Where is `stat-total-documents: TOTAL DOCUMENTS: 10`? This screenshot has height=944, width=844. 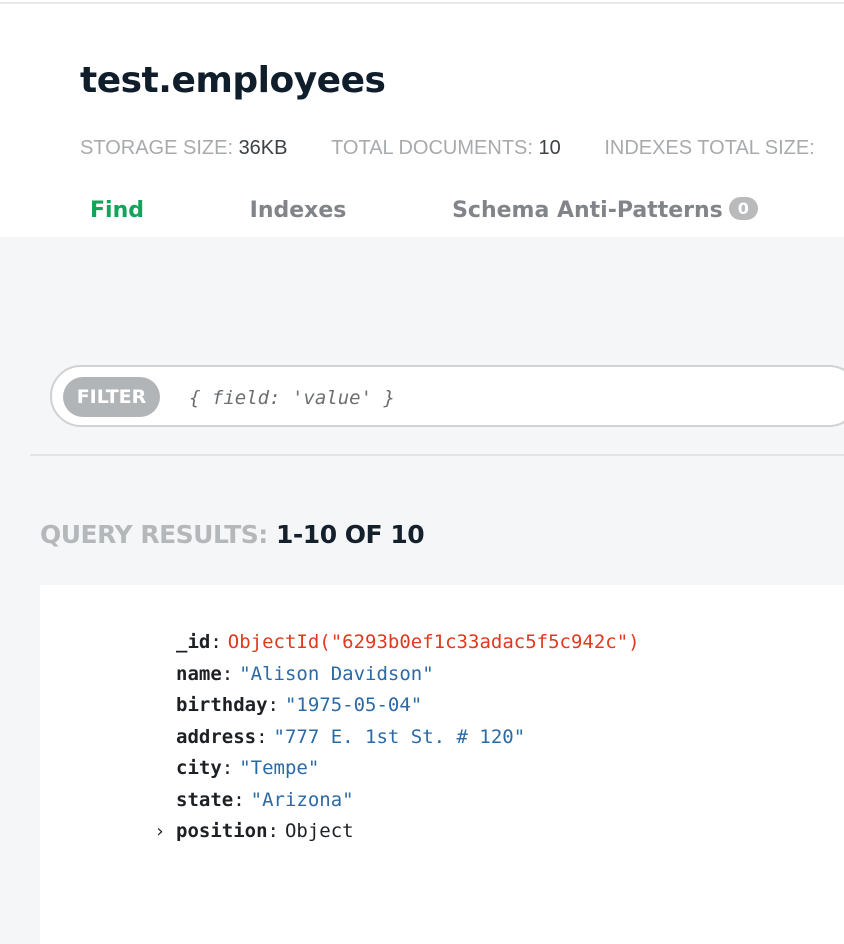
stat-total-documents: TOTAL DOCUMENTS: 10 is located at coordinates (446, 148).